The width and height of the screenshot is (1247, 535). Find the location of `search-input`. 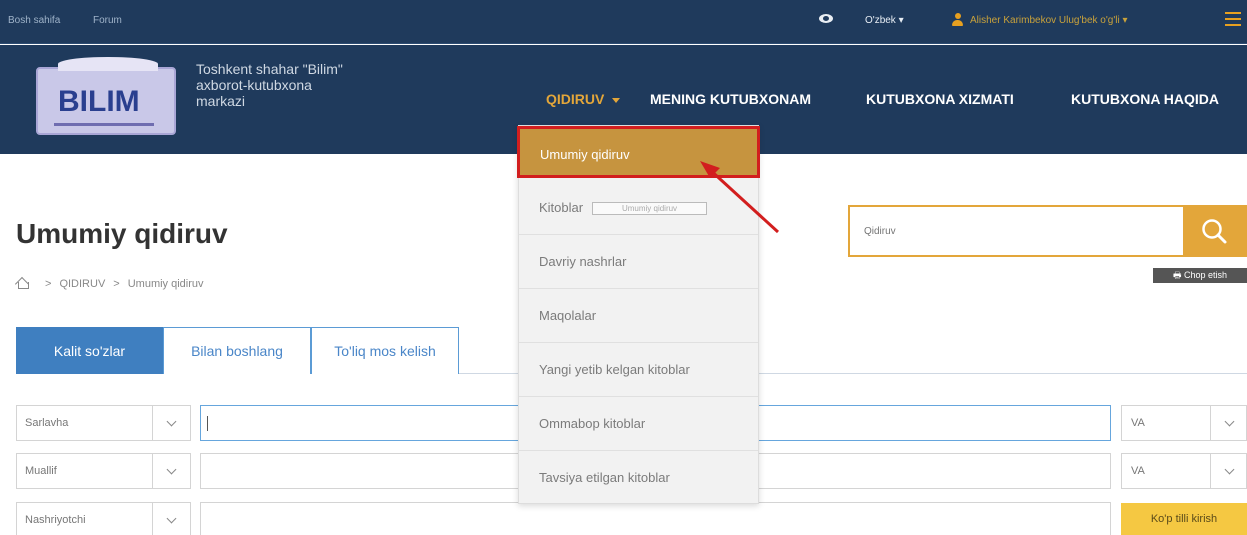

search-input is located at coordinates (1016, 231).